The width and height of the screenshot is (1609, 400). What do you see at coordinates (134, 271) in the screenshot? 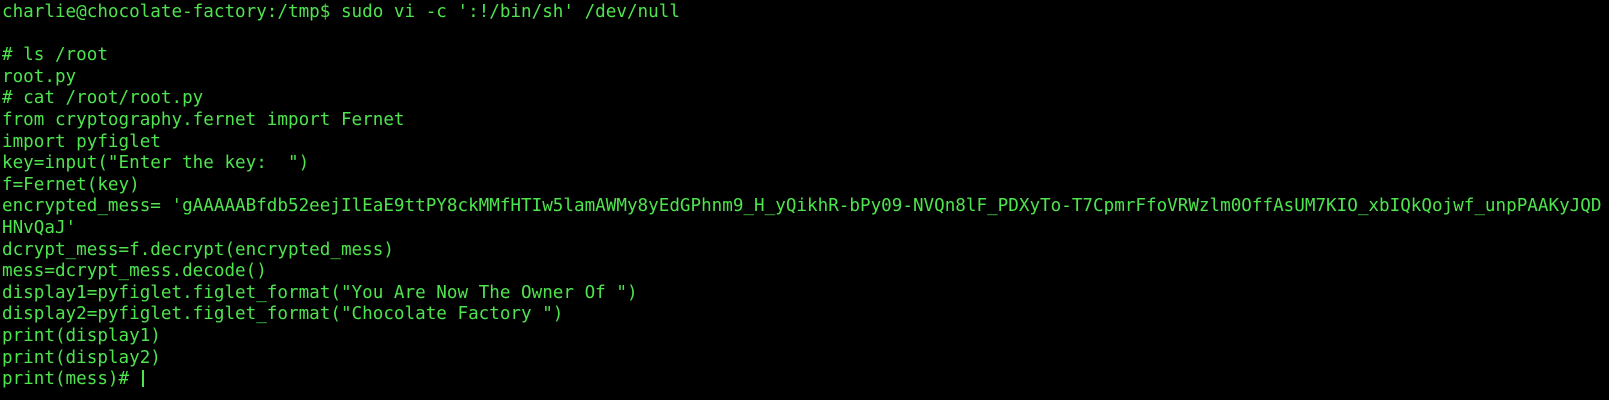
I see `code-line-decode: mess=dcrypt_mess.decode()` at bounding box center [134, 271].